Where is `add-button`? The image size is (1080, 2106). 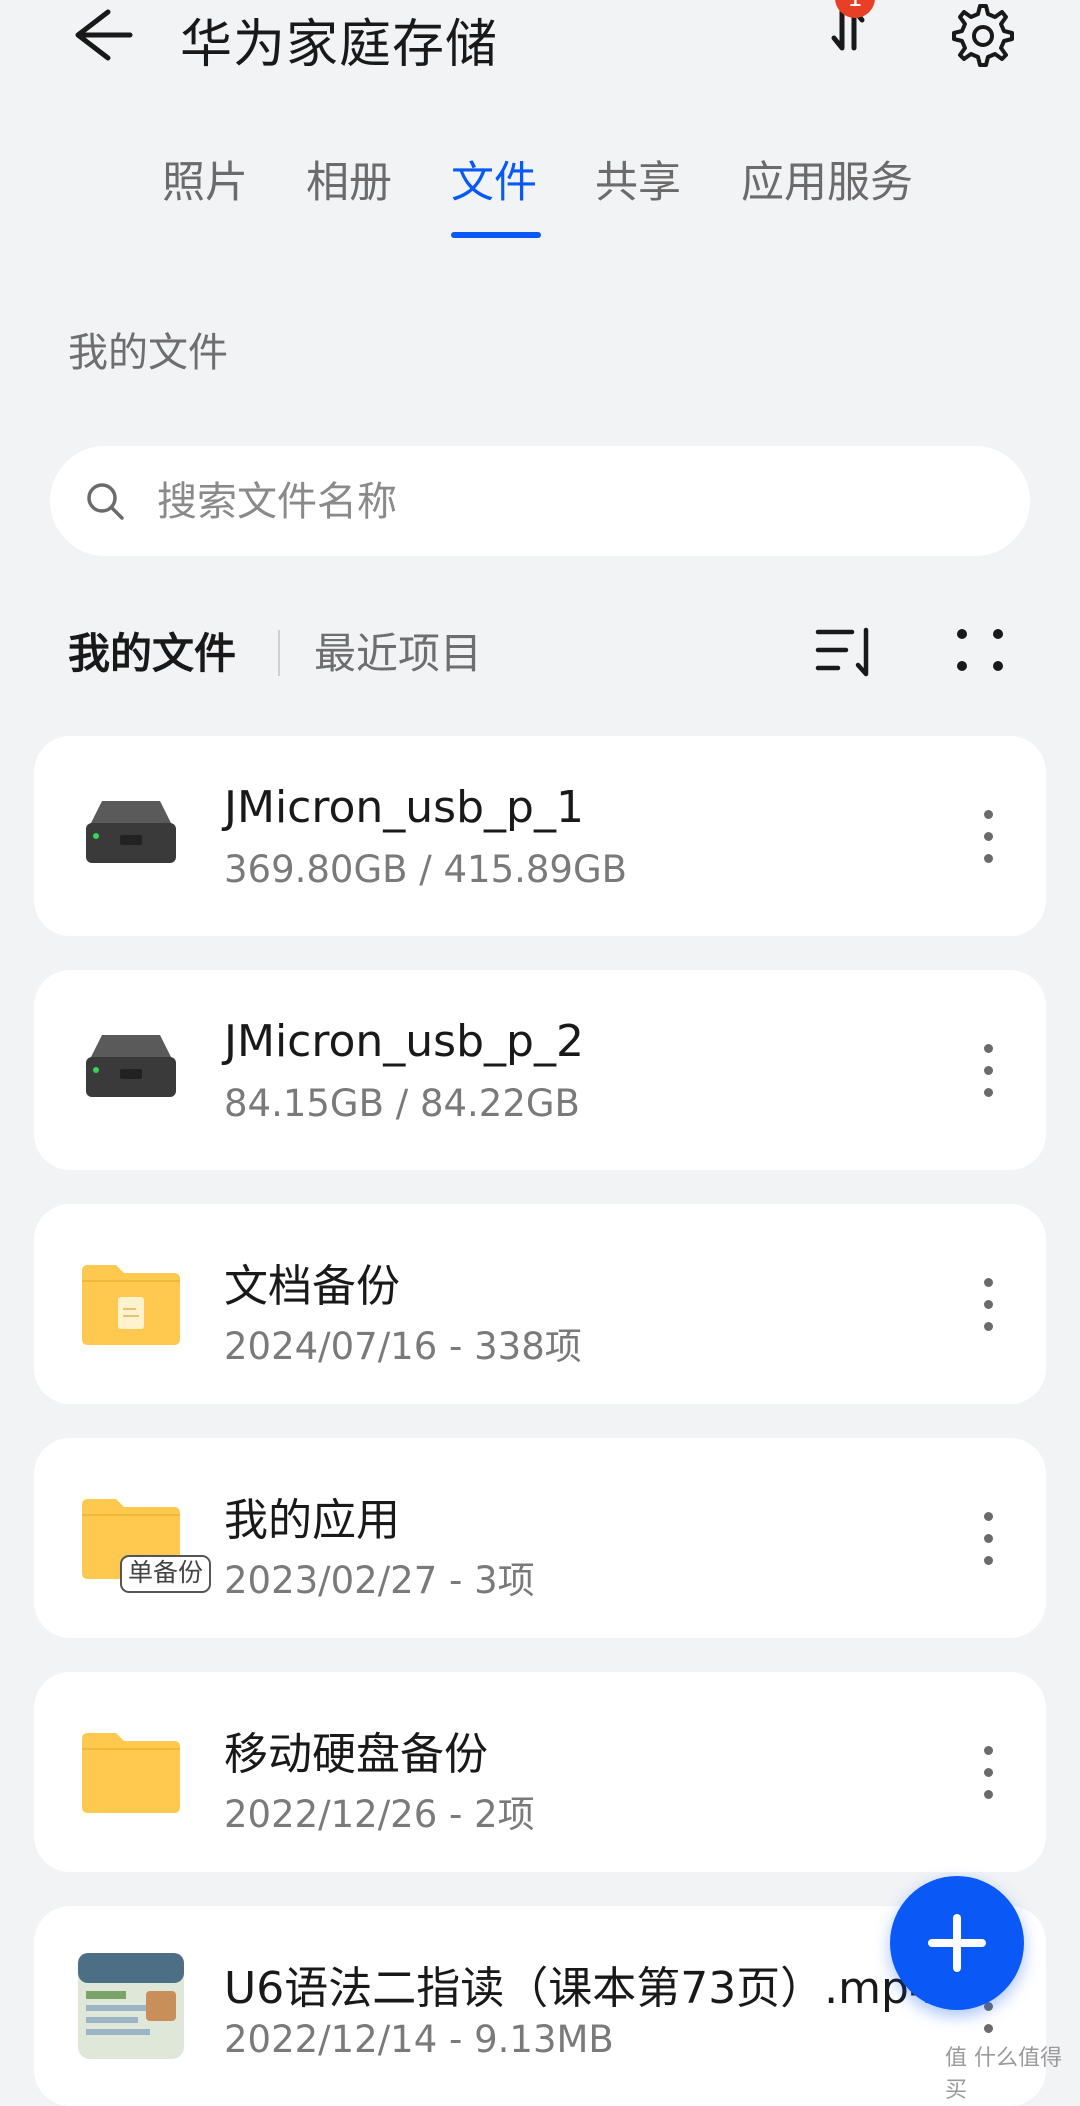 add-button is located at coordinates (957, 1943).